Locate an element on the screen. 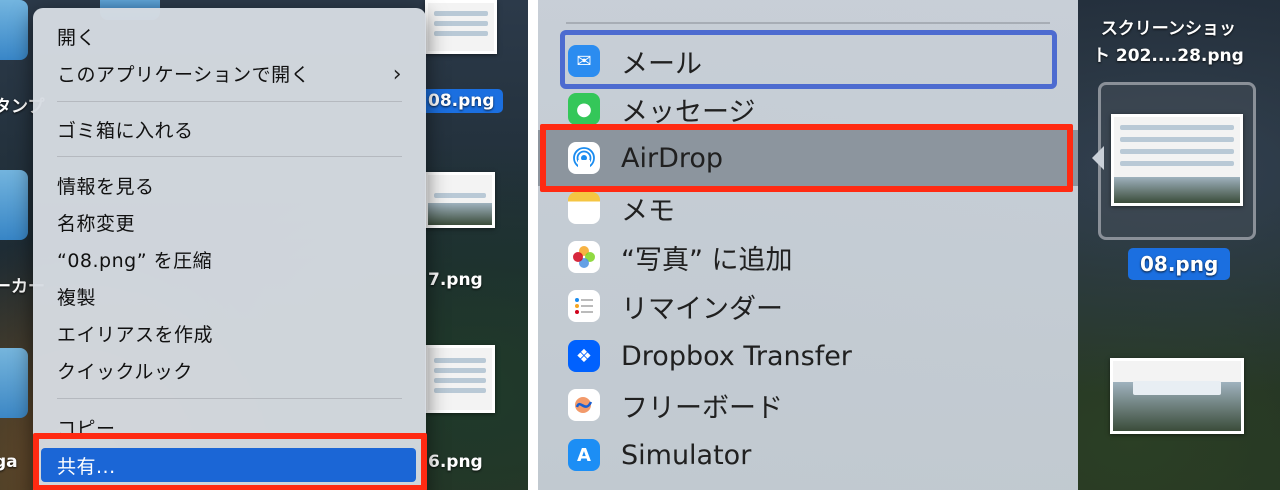 The height and width of the screenshot is (490, 1280). share-item-label: リマインダー is located at coordinates (702, 309).